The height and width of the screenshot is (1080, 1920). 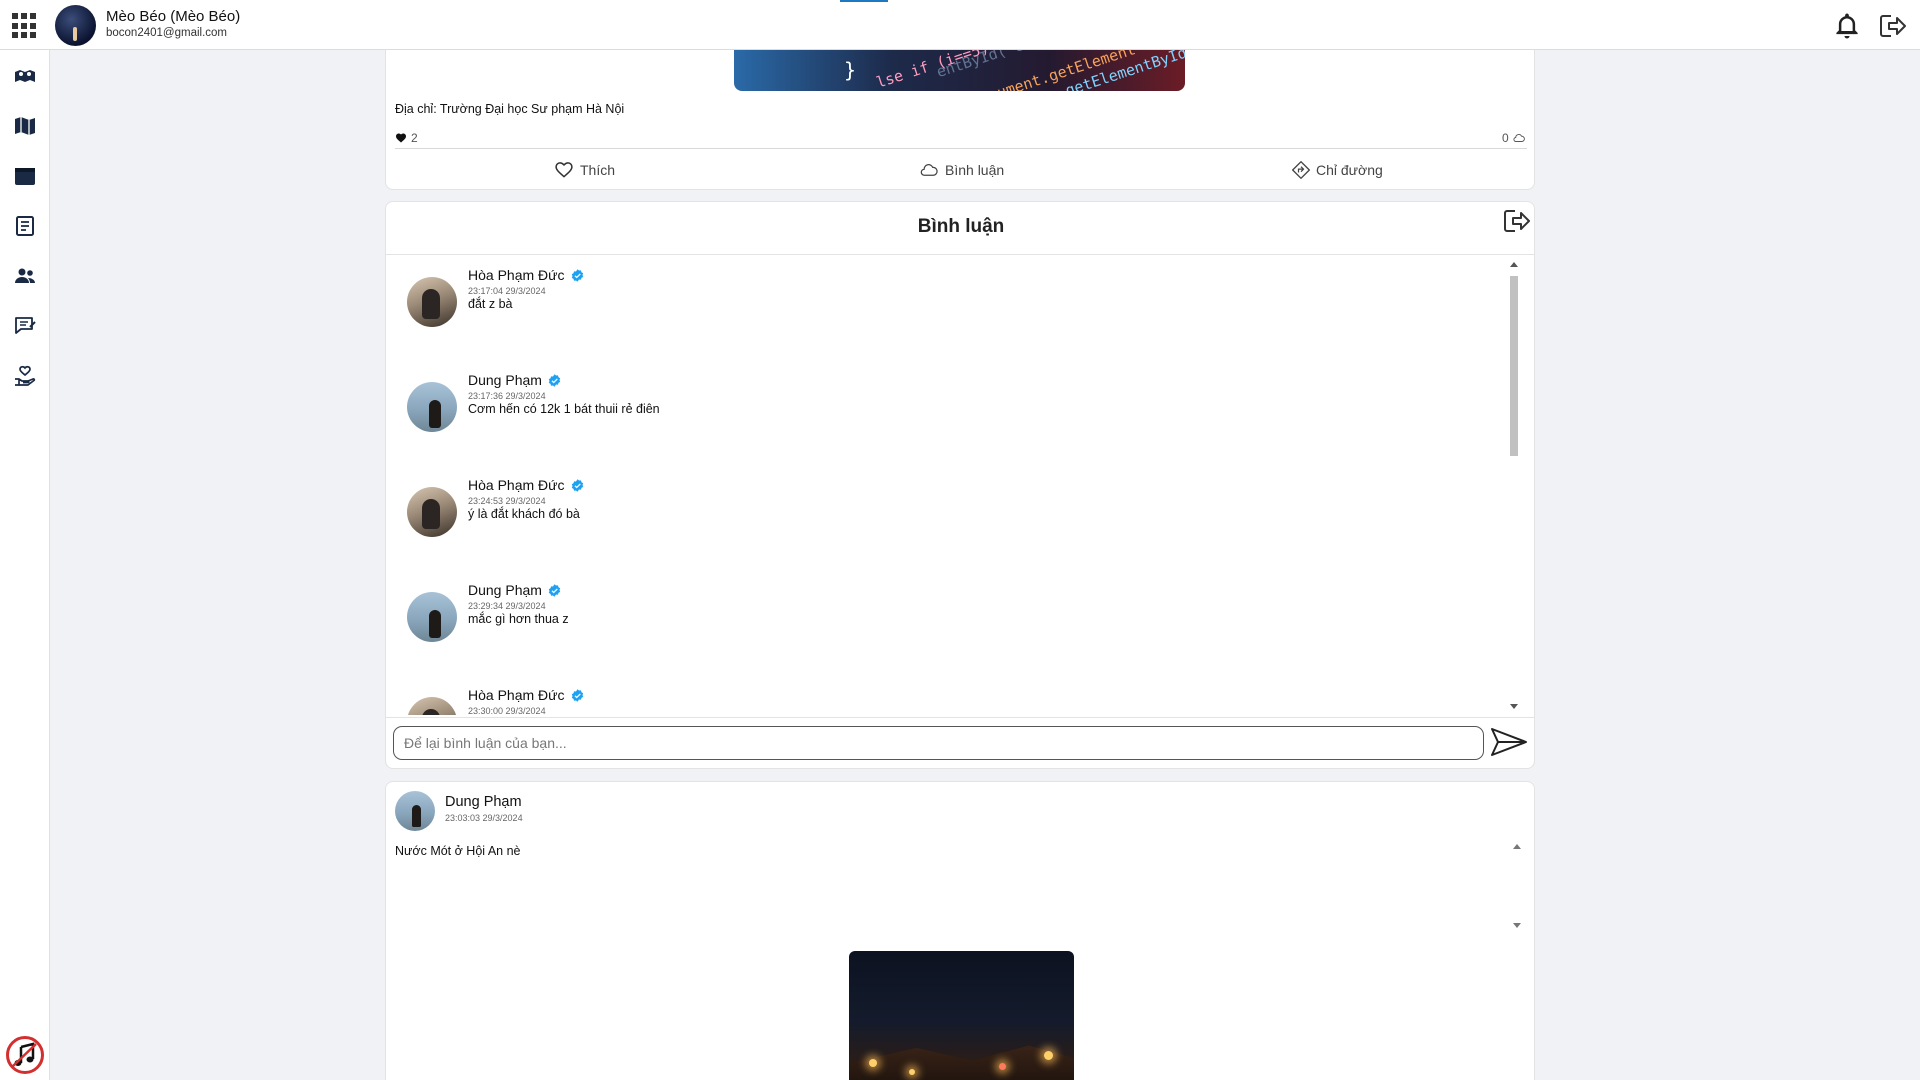 I want to click on comments-count: 0, so click(x=1514, y=138).